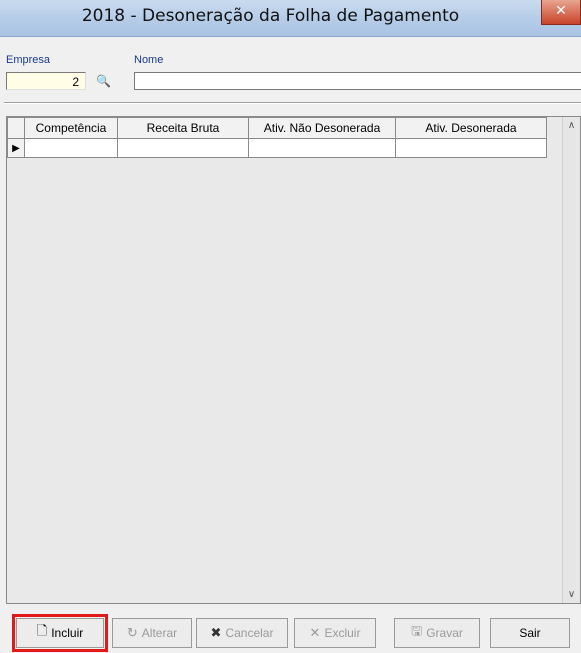  I want to click on save-icon: 🖫, so click(417, 630).